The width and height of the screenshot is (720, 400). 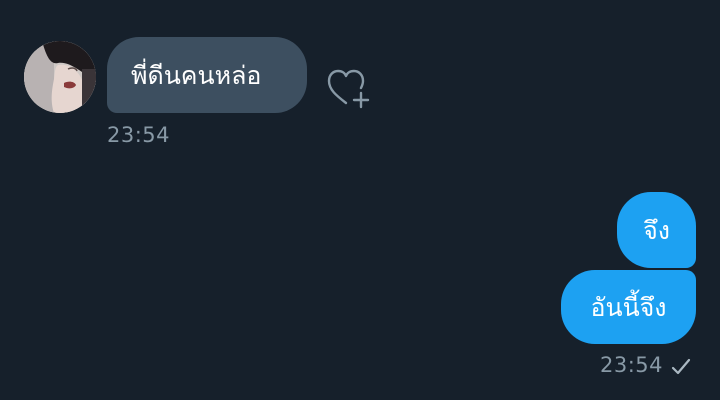 I want to click on outgoing-message-bubble: จึง, so click(x=656, y=230).